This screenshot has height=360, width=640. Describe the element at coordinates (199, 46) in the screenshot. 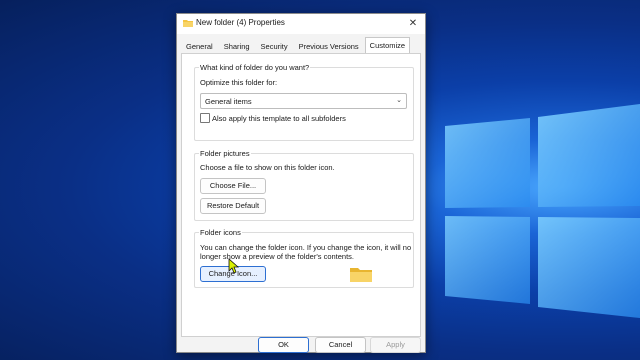

I see `tab-general: General` at that location.